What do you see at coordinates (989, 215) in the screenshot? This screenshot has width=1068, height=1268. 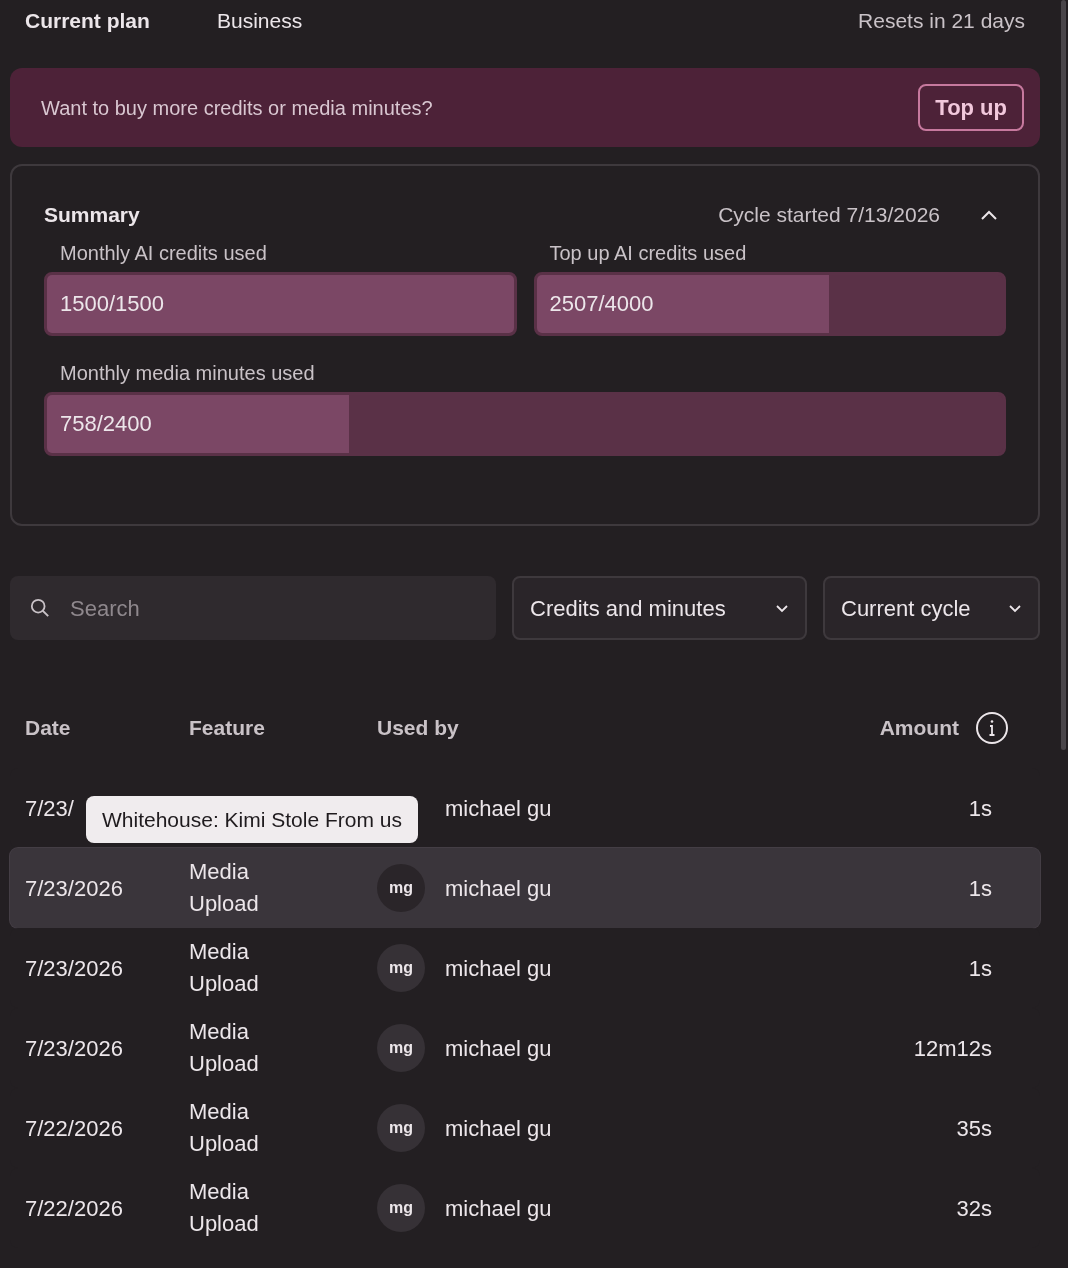 I see `chevron-icon` at bounding box center [989, 215].